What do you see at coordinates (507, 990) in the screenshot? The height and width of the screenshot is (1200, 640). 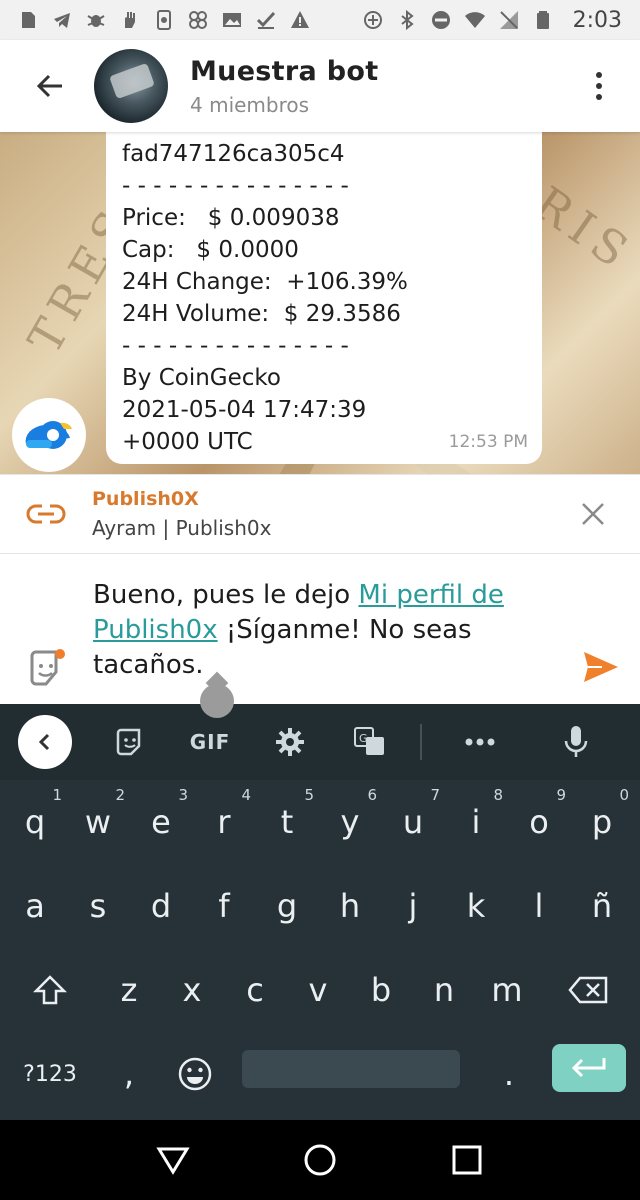 I see `key: m` at bounding box center [507, 990].